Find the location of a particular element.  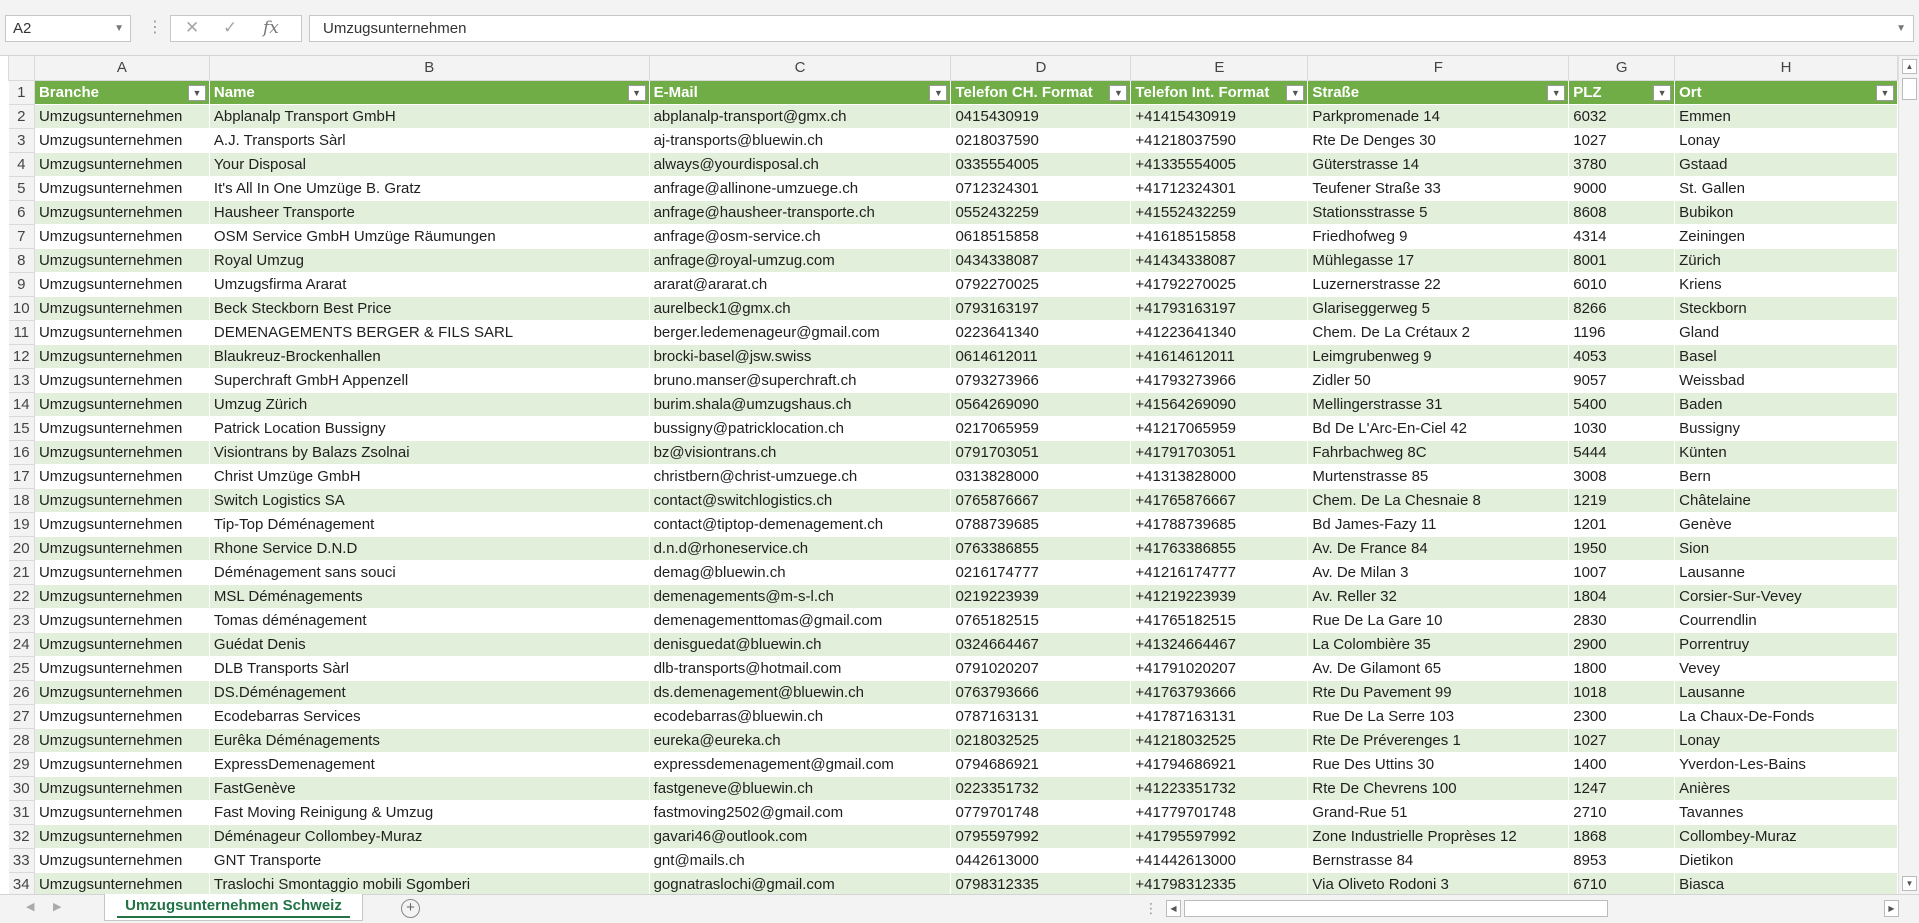

table-cell: 0794686921 is located at coordinates (1041, 764).